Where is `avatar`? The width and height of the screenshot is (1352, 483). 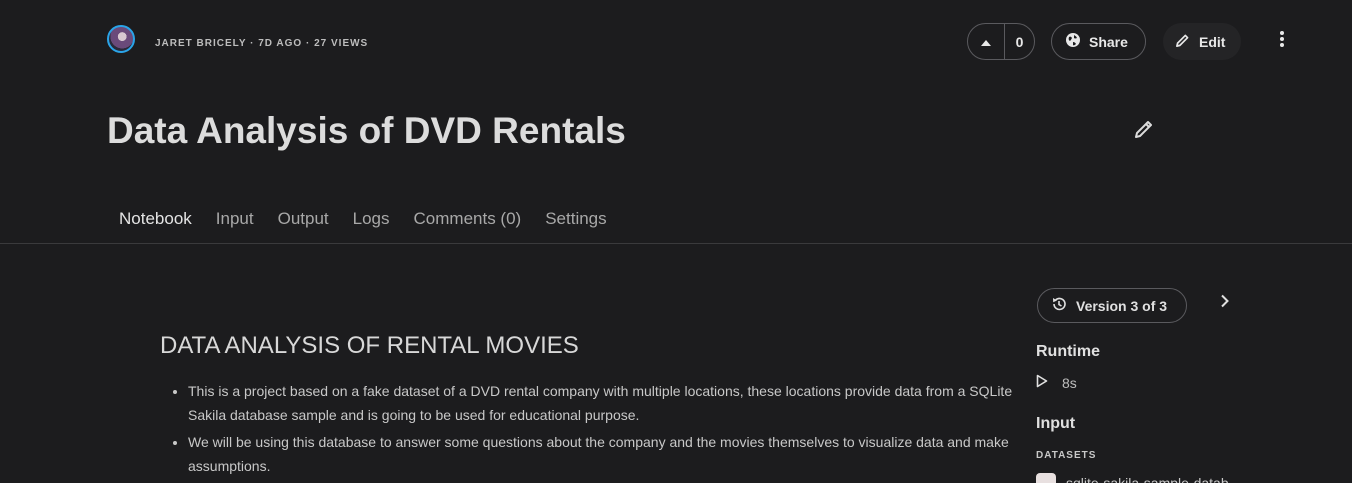
avatar is located at coordinates (121, 39).